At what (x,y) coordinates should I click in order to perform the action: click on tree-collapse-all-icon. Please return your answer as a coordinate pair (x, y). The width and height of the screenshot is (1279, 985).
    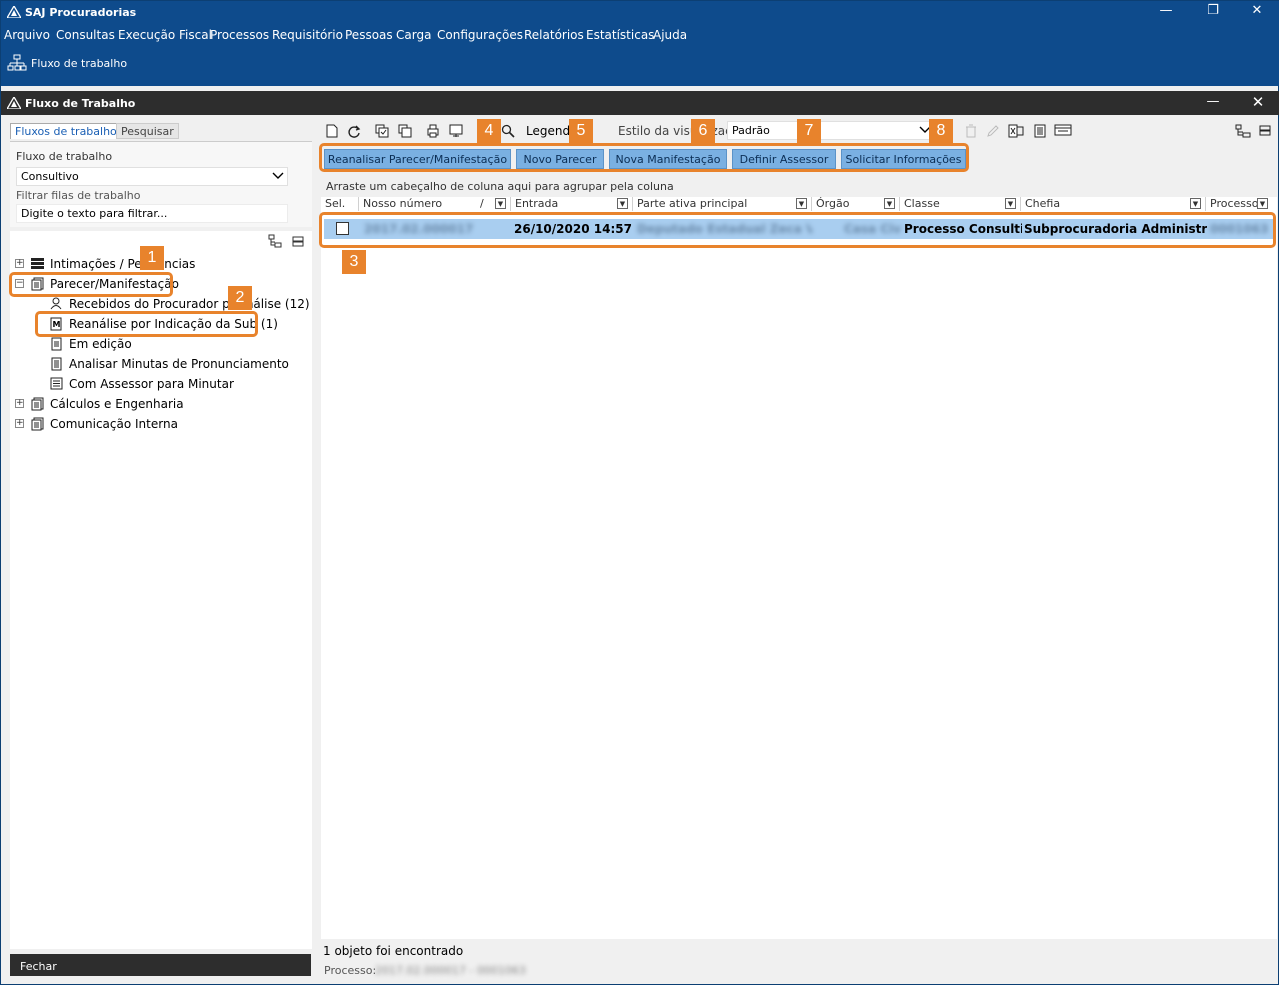
    Looking at the image, I should click on (298, 242).